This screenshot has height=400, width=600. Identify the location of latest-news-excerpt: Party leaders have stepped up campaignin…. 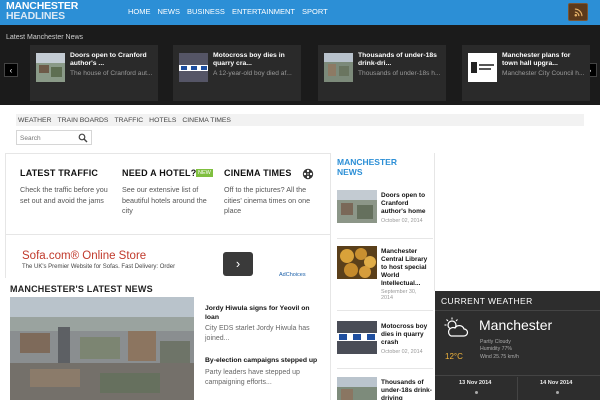
(252, 377).